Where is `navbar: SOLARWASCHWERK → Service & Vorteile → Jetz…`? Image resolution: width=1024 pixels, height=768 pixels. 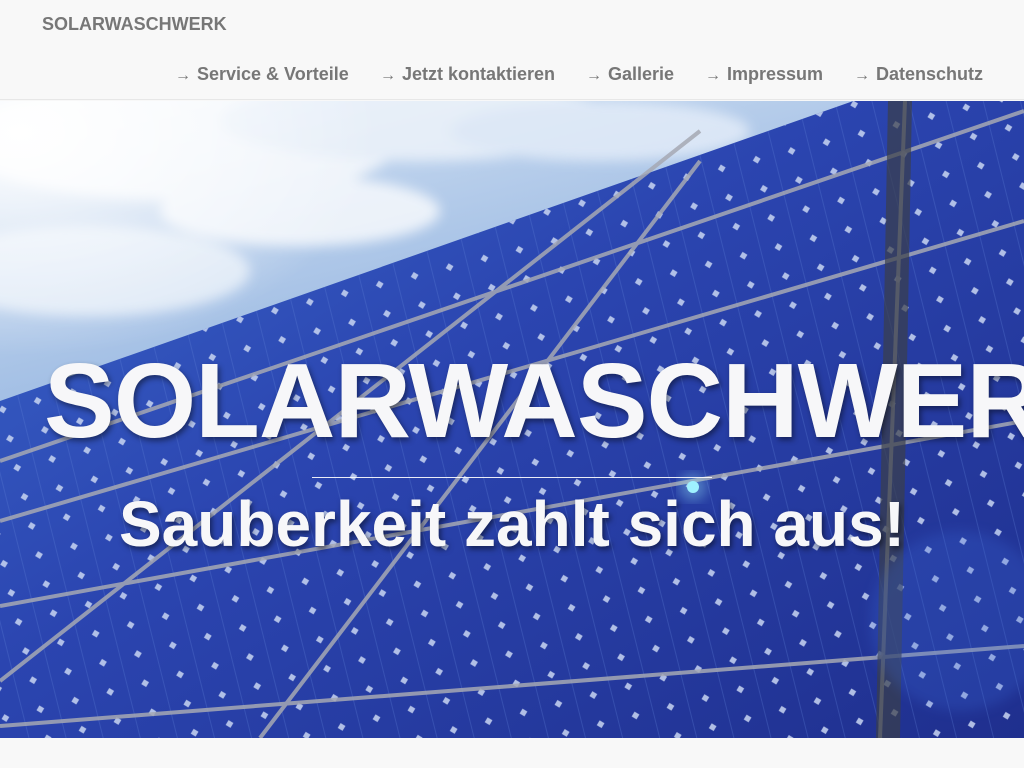 navbar: SOLARWASCHWERK → Service & Vorteile → Jetz… is located at coordinates (512, 50).